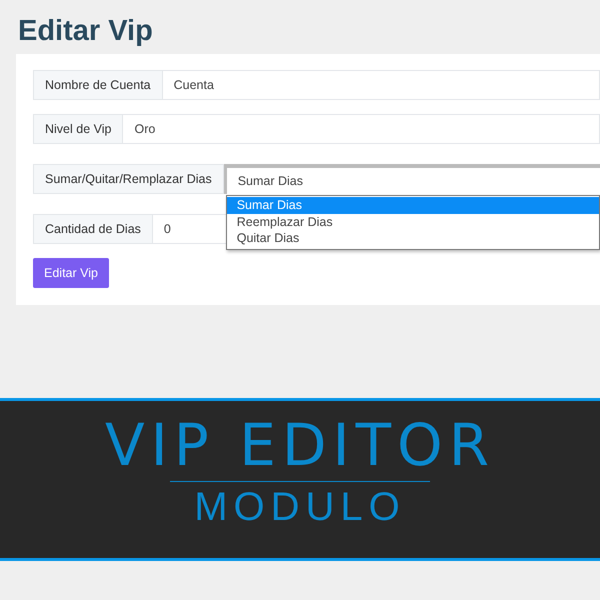 The width and height of the screenshot is (600, 600). Describe the element at coordinates (412, 222) in the screenshot. I see `dropdown-option: Reemplazar Dias` at that location.